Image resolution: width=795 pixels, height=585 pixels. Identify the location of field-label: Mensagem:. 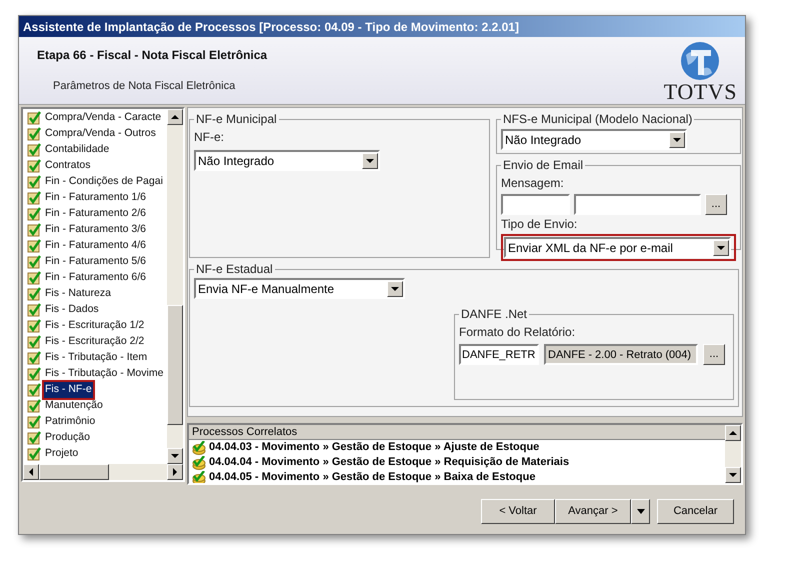
(533, 183).